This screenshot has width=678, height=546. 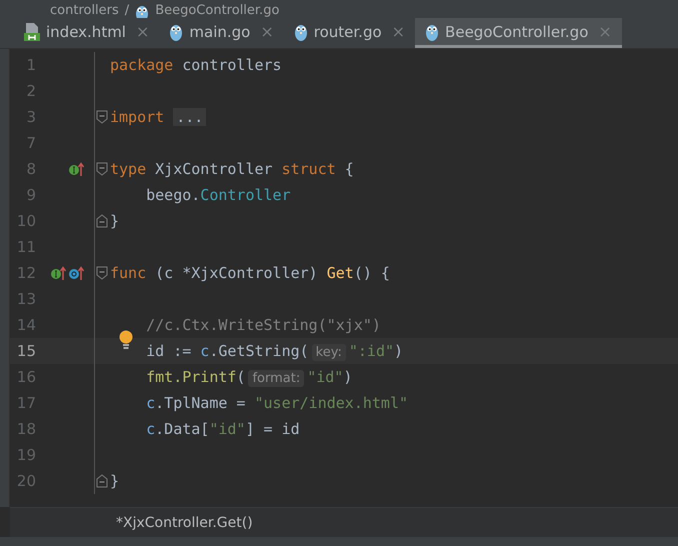 I want to click on editor-tab: main.go ×, so click(x=221, y=33).